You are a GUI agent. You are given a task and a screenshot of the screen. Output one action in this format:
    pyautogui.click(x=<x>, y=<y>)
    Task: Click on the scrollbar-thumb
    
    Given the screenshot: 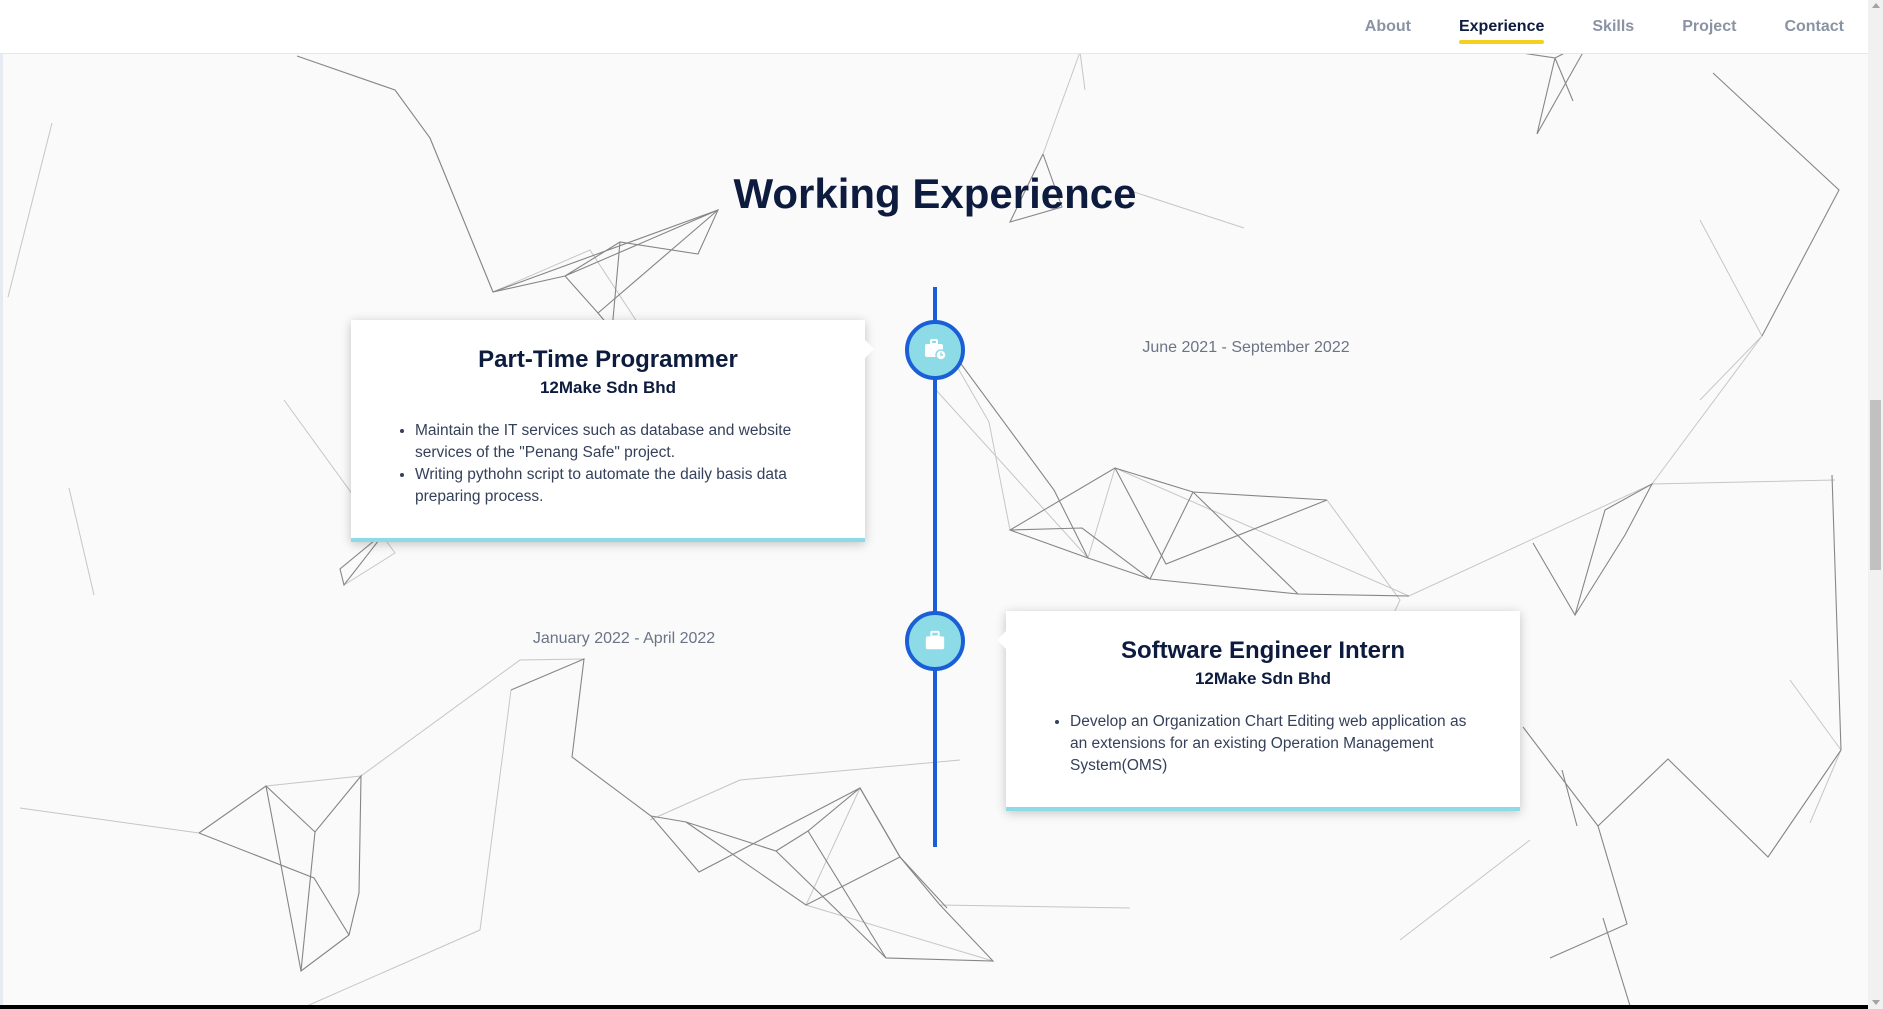 What is the action you would take?
    pyautogui.click(x=1875, y=485)
    